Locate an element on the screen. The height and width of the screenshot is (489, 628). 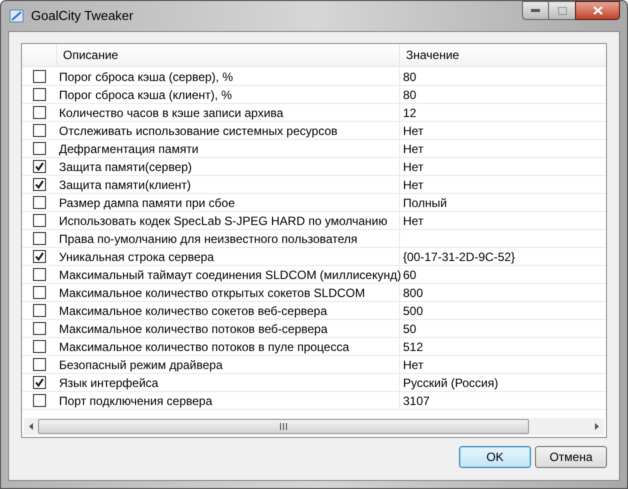
table-cell: Отслеживать использование системных ресурсов is located at coordinates (228, 130).